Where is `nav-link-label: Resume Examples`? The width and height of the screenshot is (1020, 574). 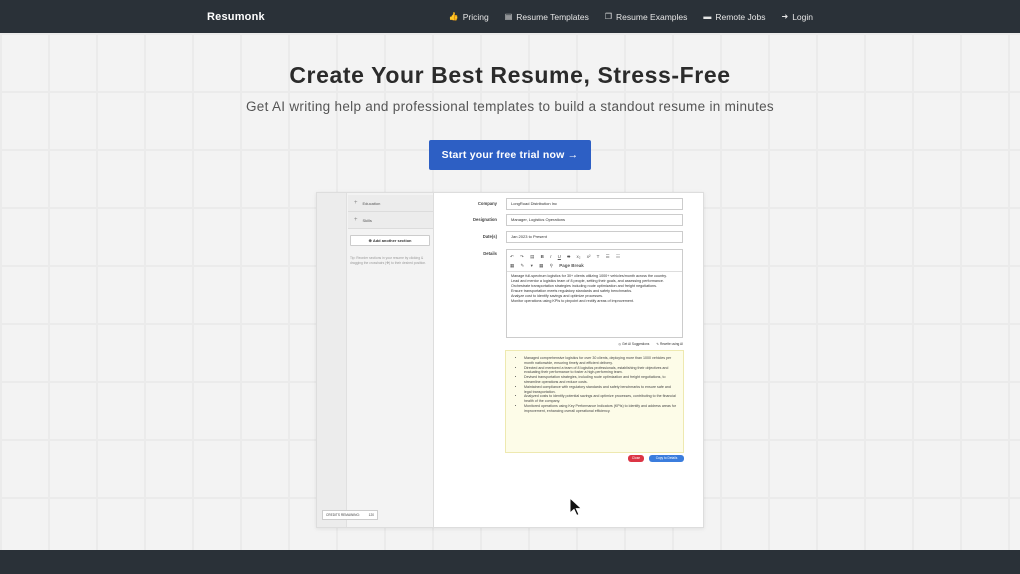 nav-link-label: Resume Examples is located at coordinates (652, 16).